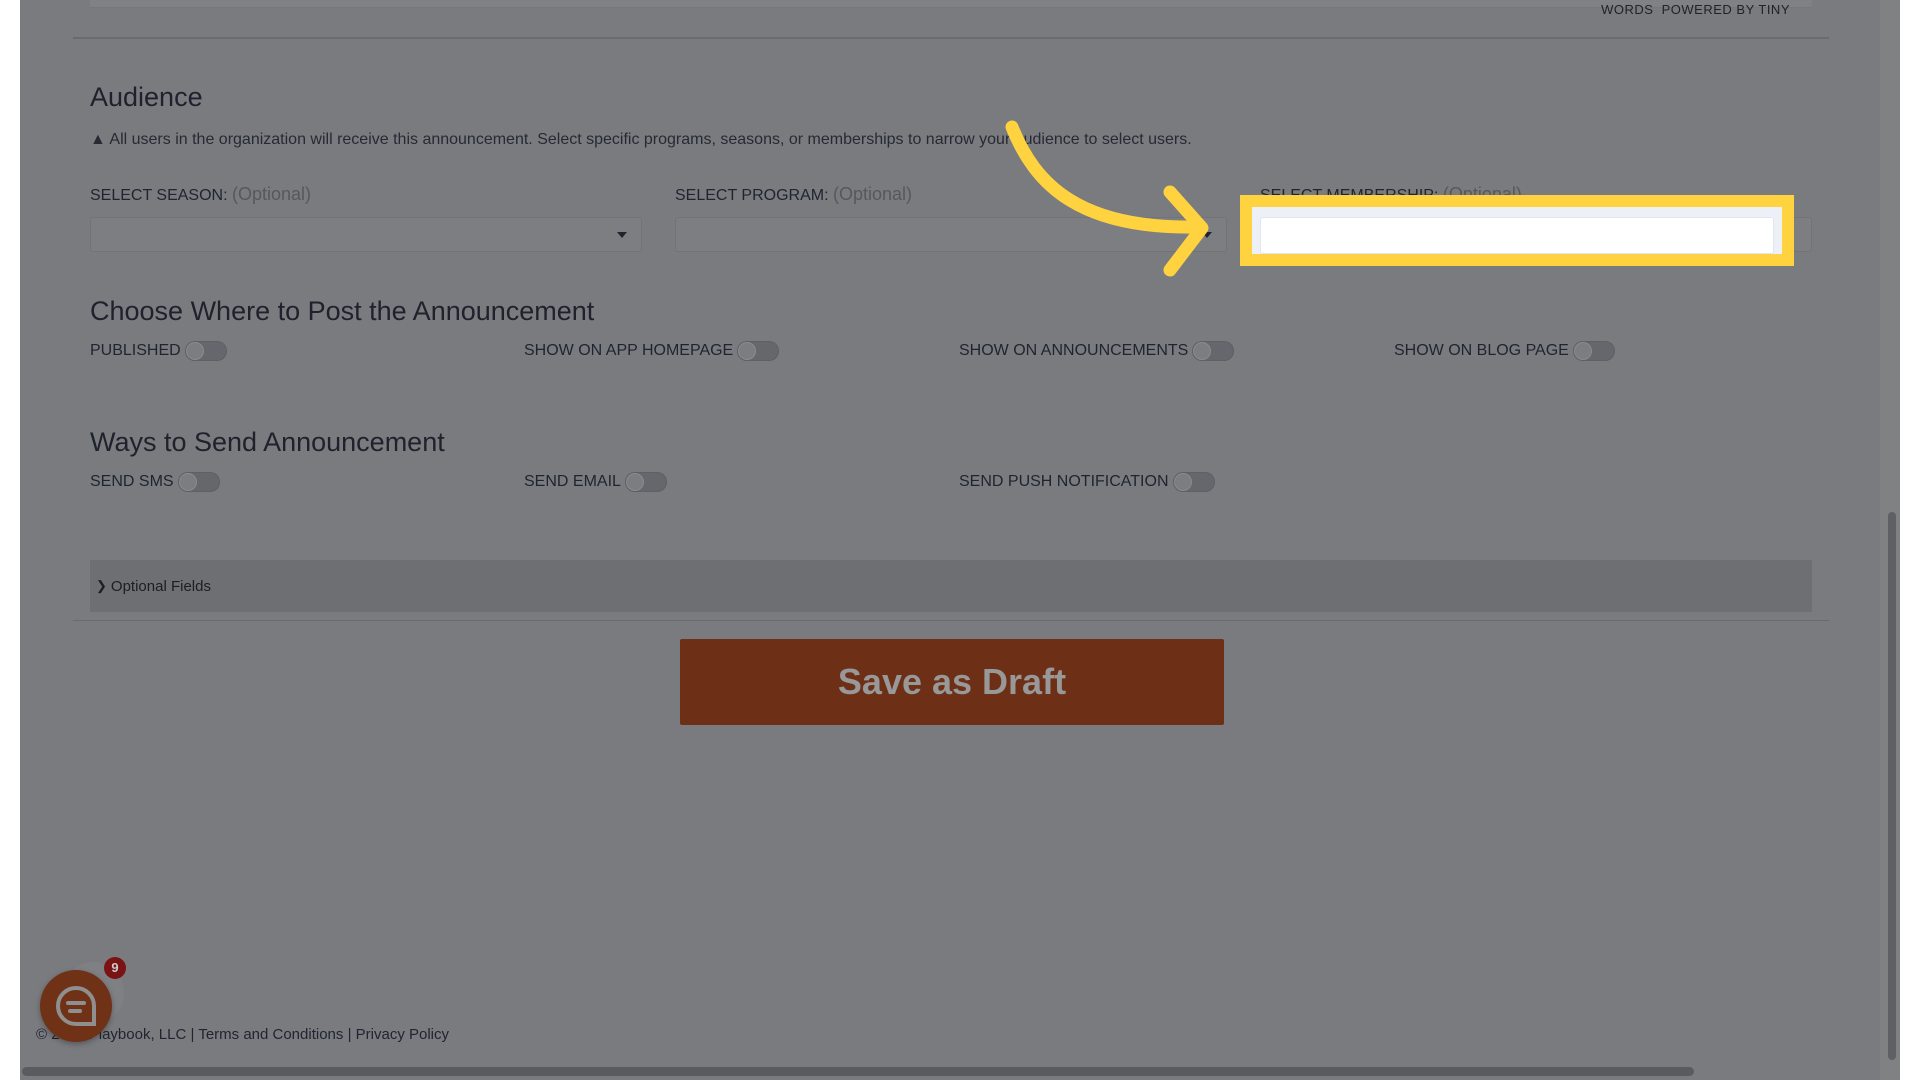 Image resolution: width=1920 pixels, height=1080 pixels. Describe the element at coordinates (1892, 786) in the screenshot. I see `vertical-scrollbar-thumb` at that location.